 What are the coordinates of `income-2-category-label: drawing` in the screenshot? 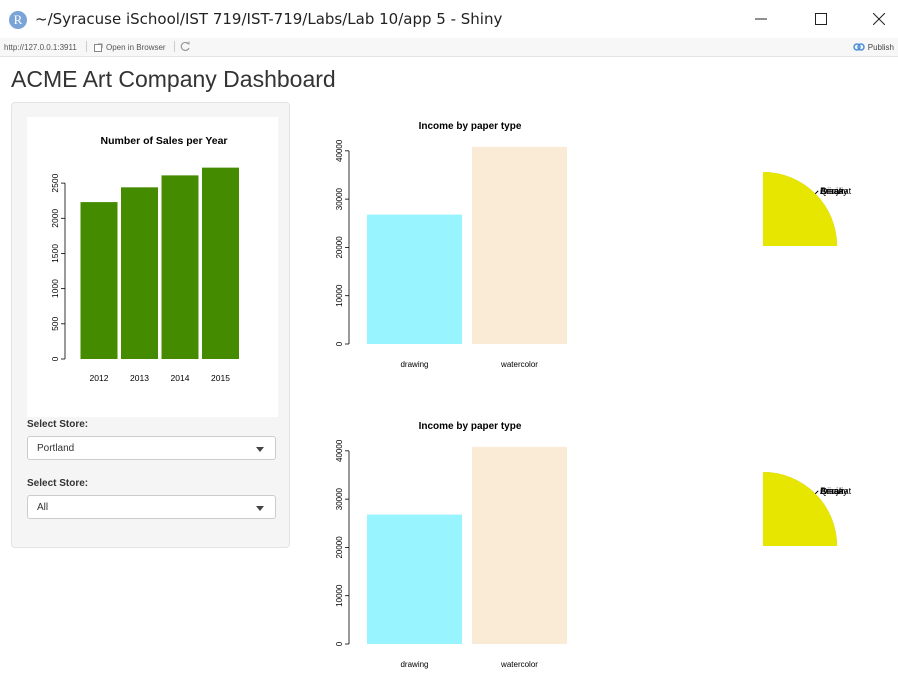 It's located at (414, 664).